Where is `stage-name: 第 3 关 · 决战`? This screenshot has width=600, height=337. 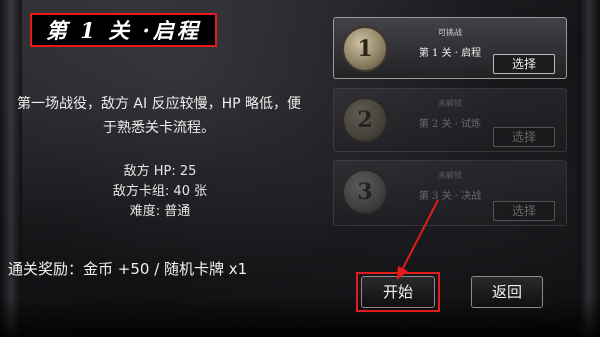 stage-name: 第 3 关 · 决战 is located at coordinates (450, 196).